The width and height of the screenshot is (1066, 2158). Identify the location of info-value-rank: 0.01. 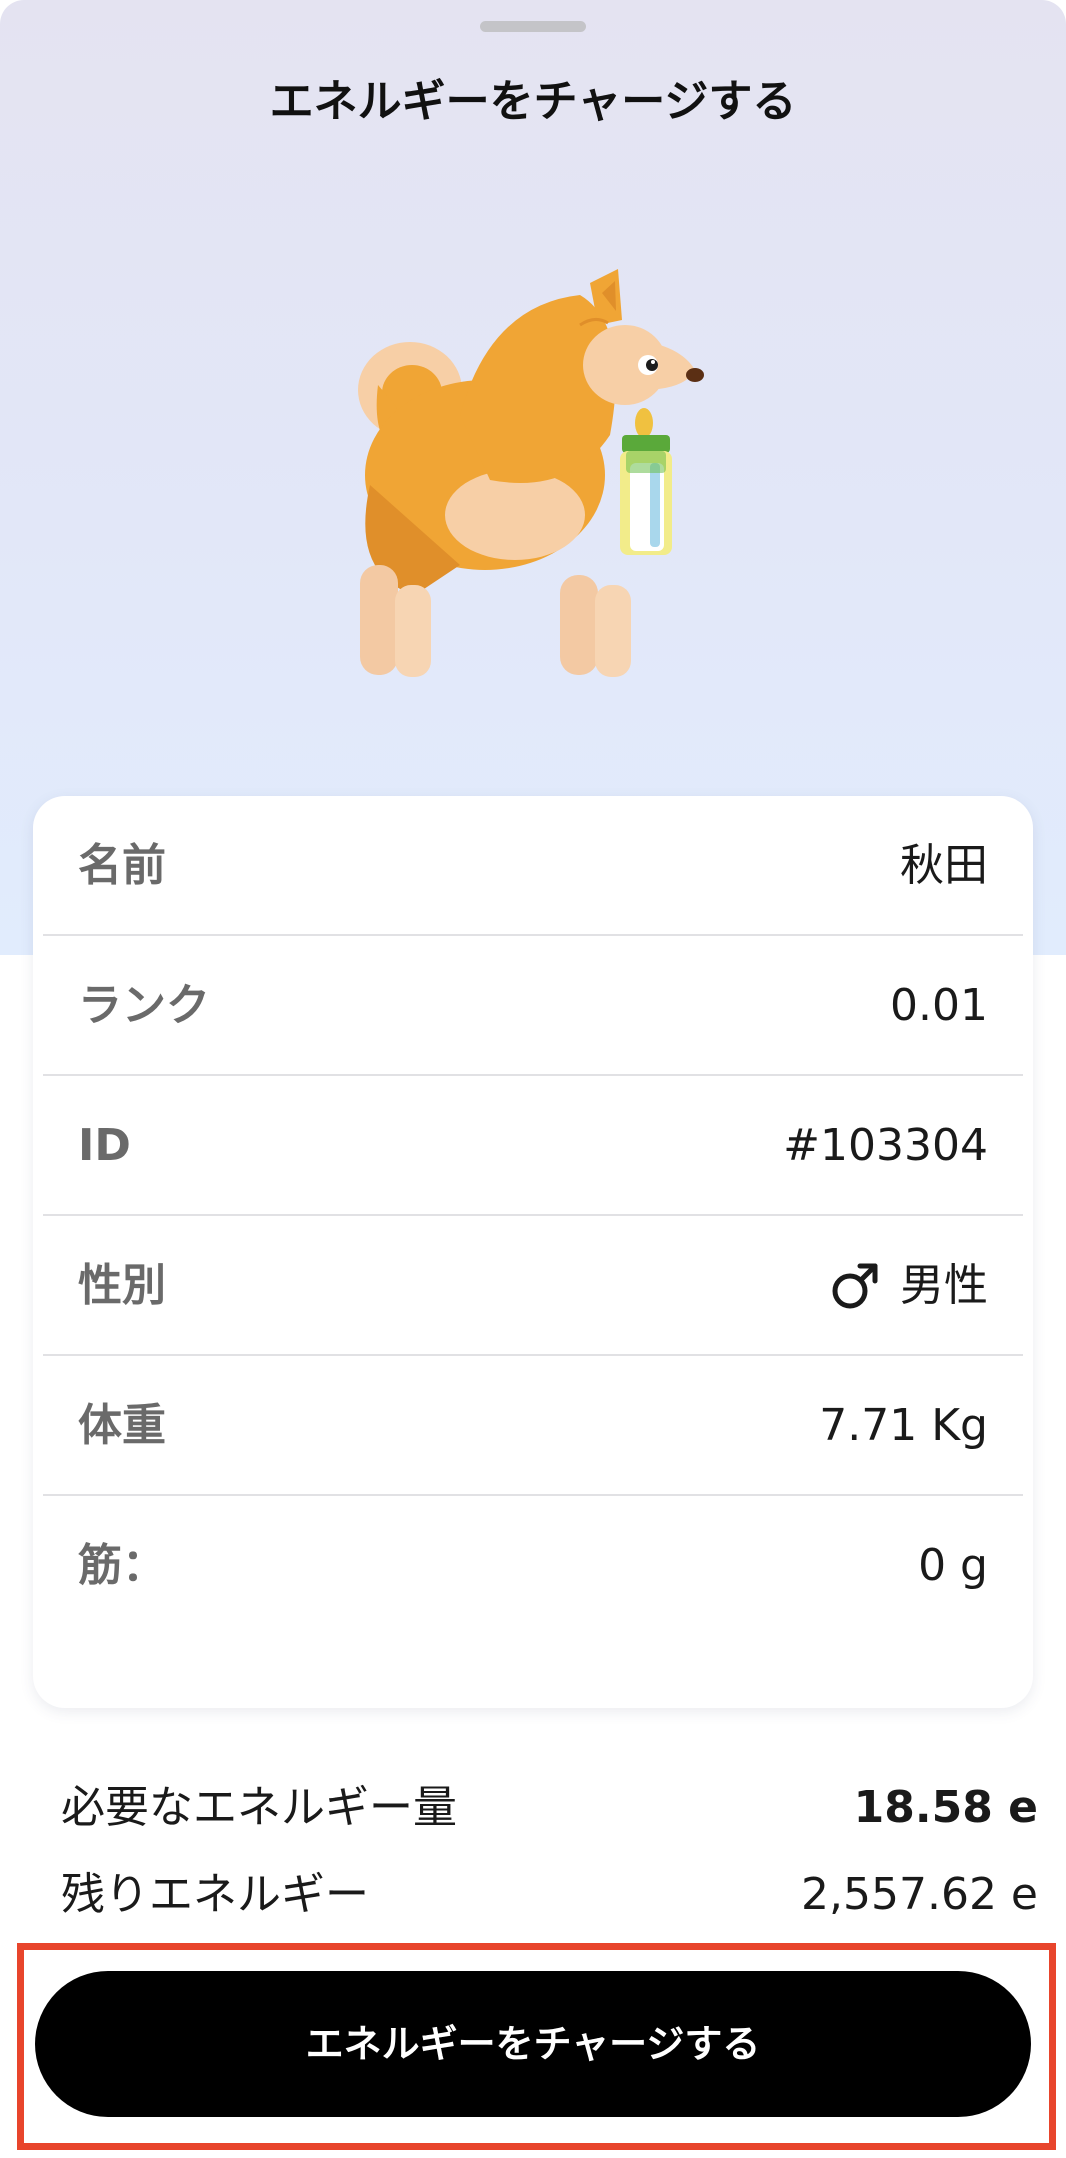
(939, 1006).